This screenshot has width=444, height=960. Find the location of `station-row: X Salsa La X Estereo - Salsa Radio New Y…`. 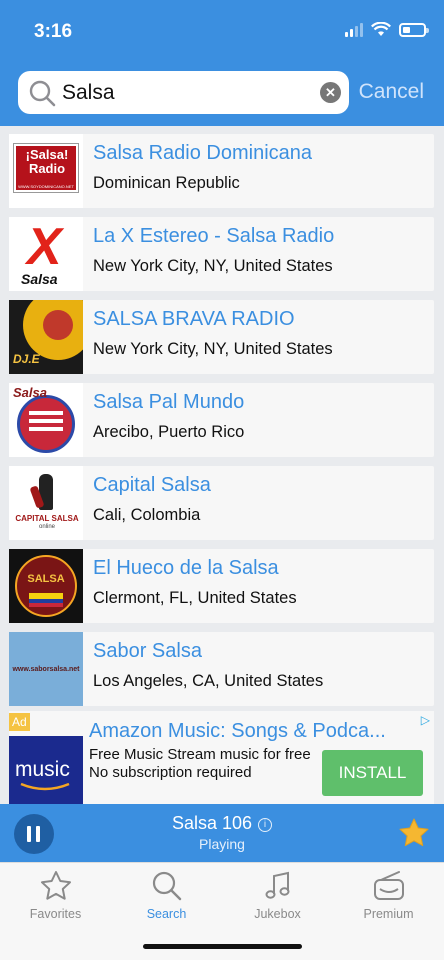

station-row: X Salsa La X Estereo - Salsa Radio New Y… is located at coordinates (221, 254).